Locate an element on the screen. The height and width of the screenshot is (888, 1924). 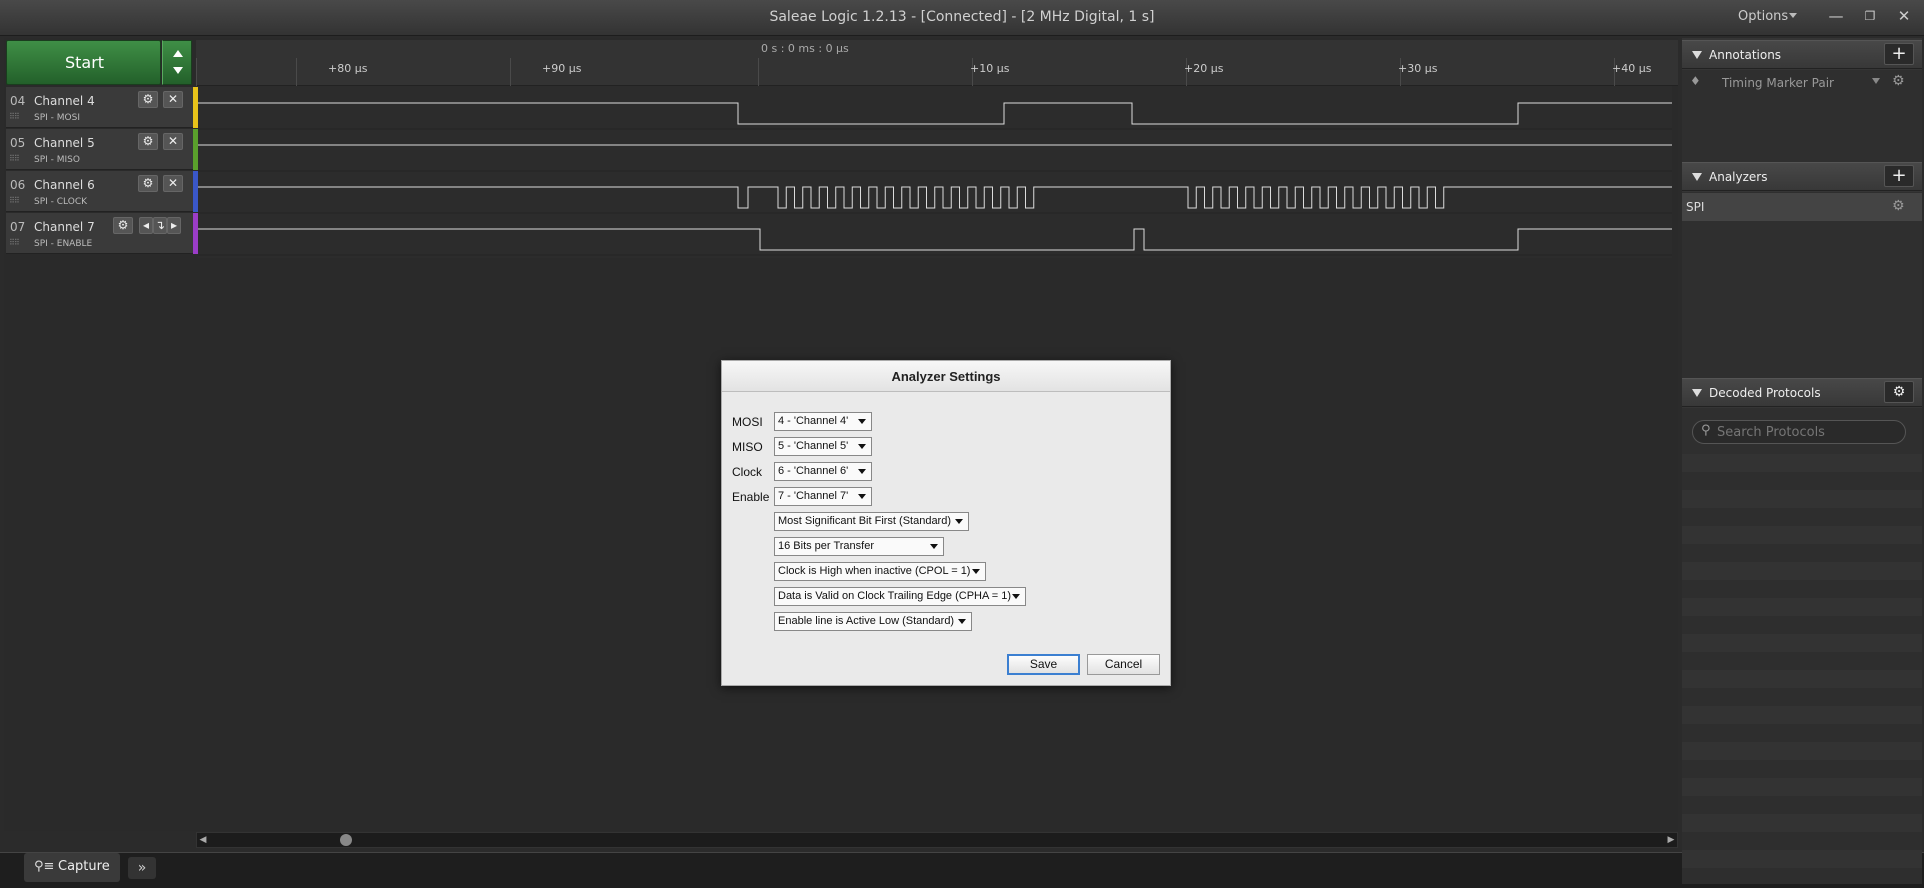
channel-name: Channel 6 is located at coordinates (64, 185).